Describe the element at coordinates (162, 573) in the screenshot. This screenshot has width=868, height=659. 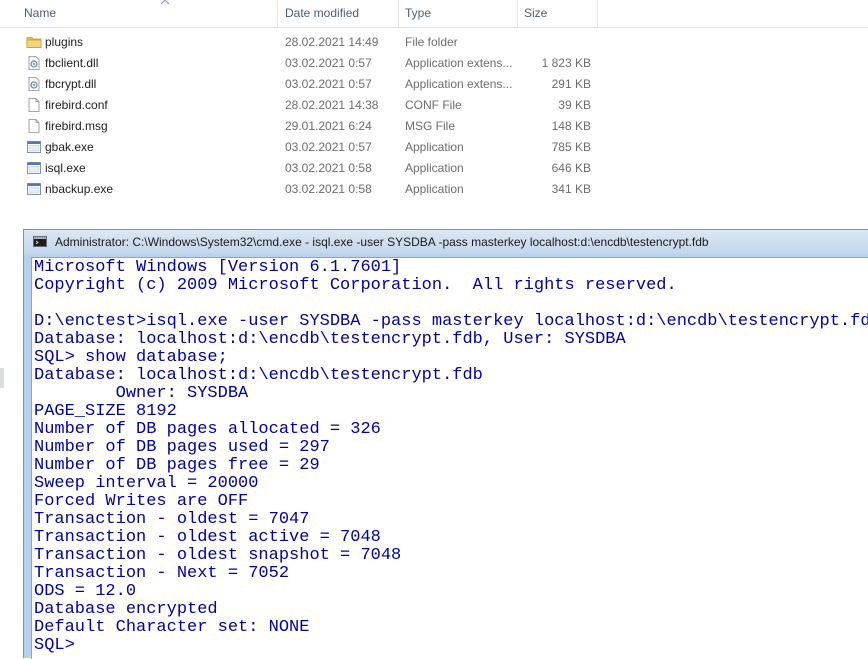
I see `console-line: Transaction - Next = 7052` at that location.